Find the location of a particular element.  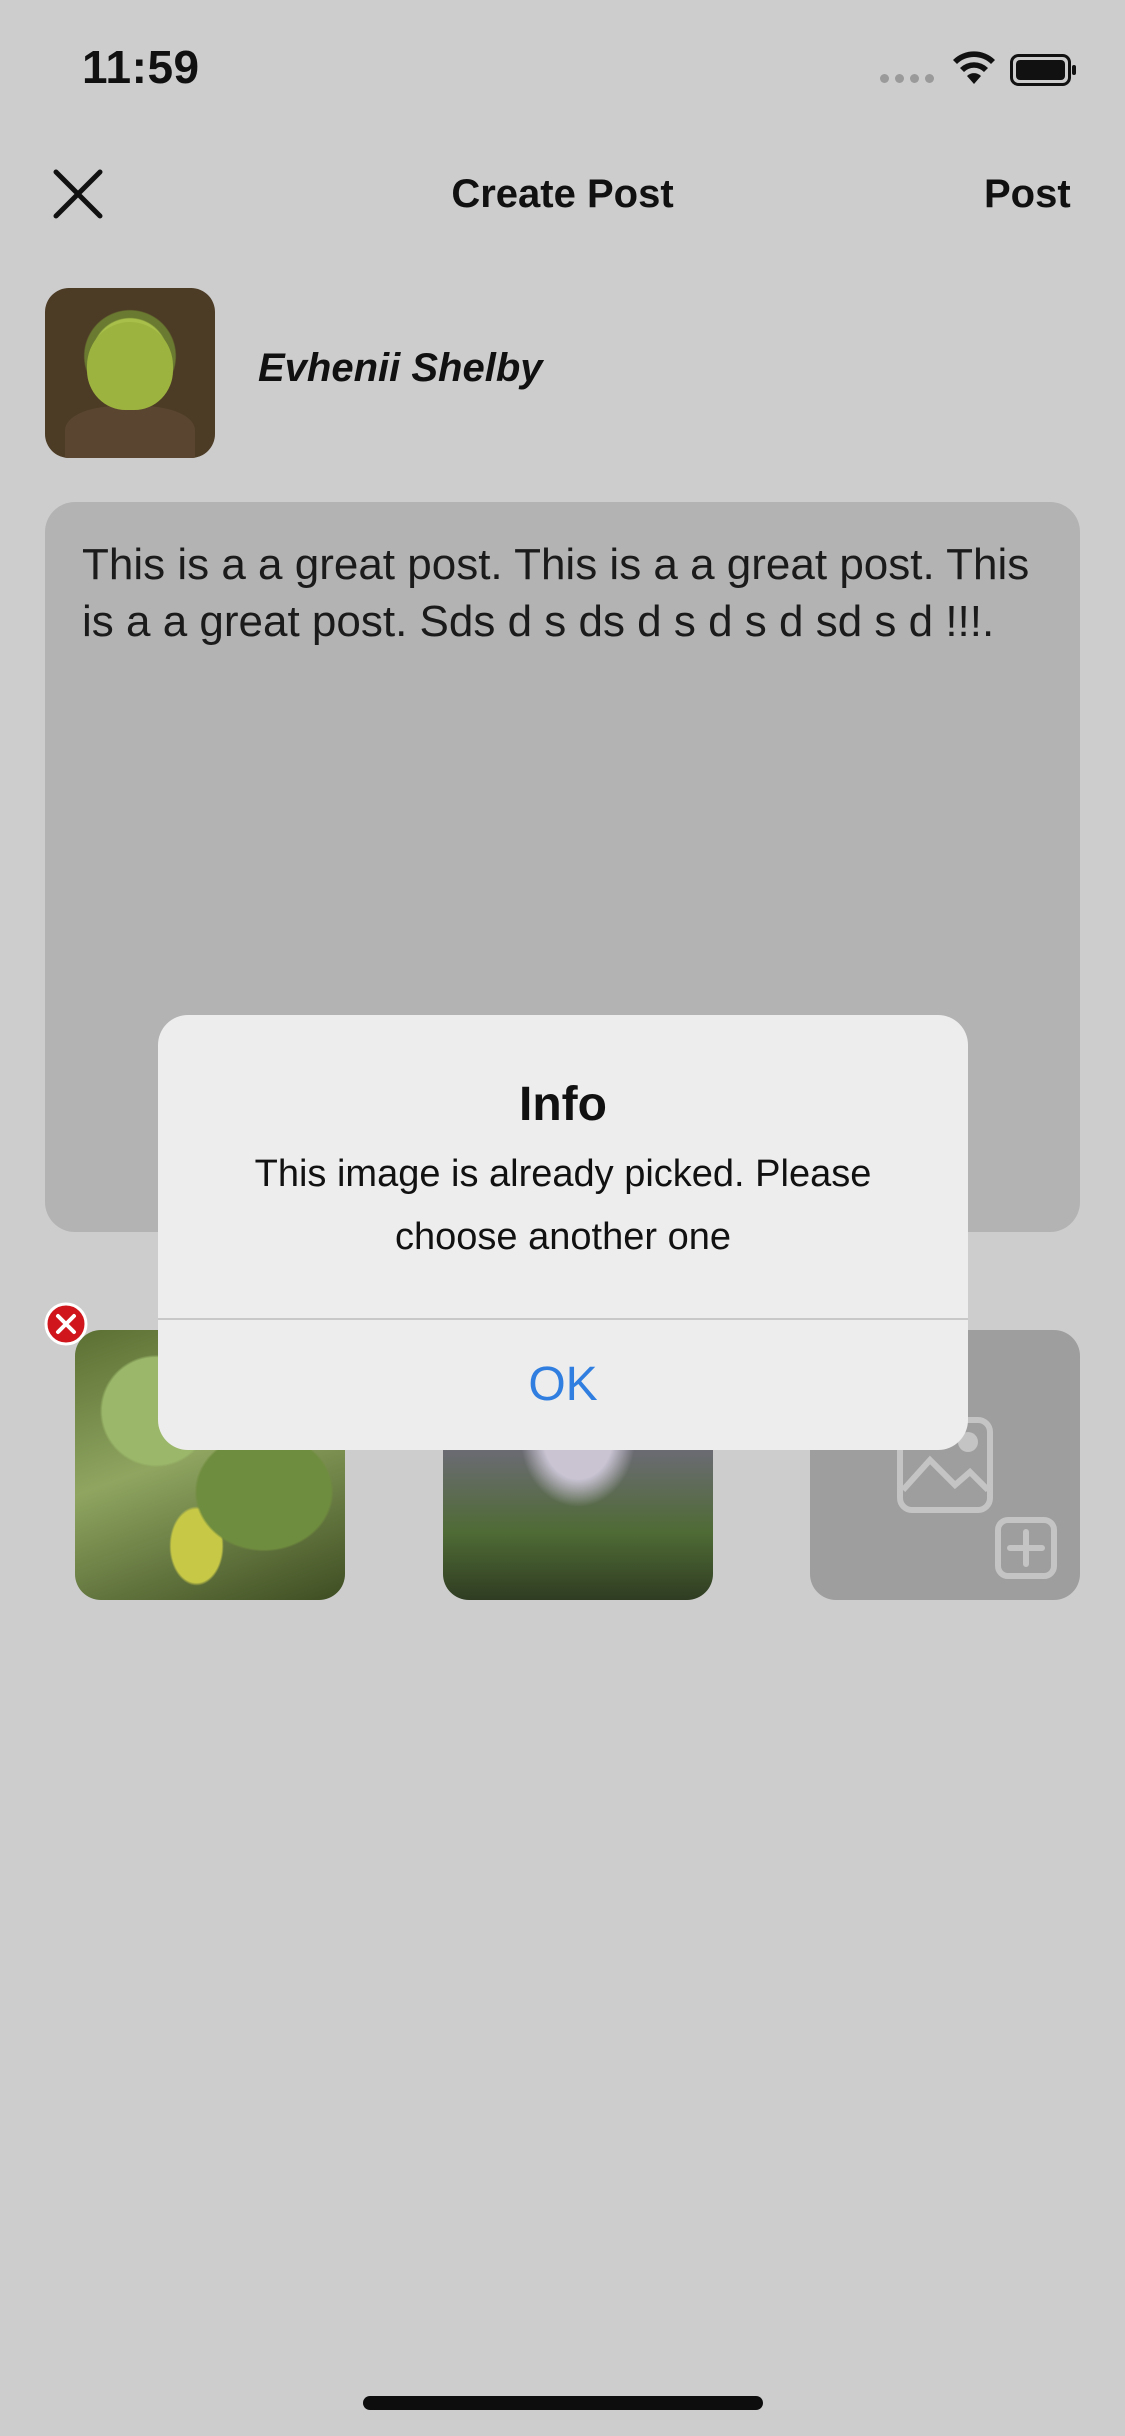

status-time: 11:59 is located at coordinates (141, 67).